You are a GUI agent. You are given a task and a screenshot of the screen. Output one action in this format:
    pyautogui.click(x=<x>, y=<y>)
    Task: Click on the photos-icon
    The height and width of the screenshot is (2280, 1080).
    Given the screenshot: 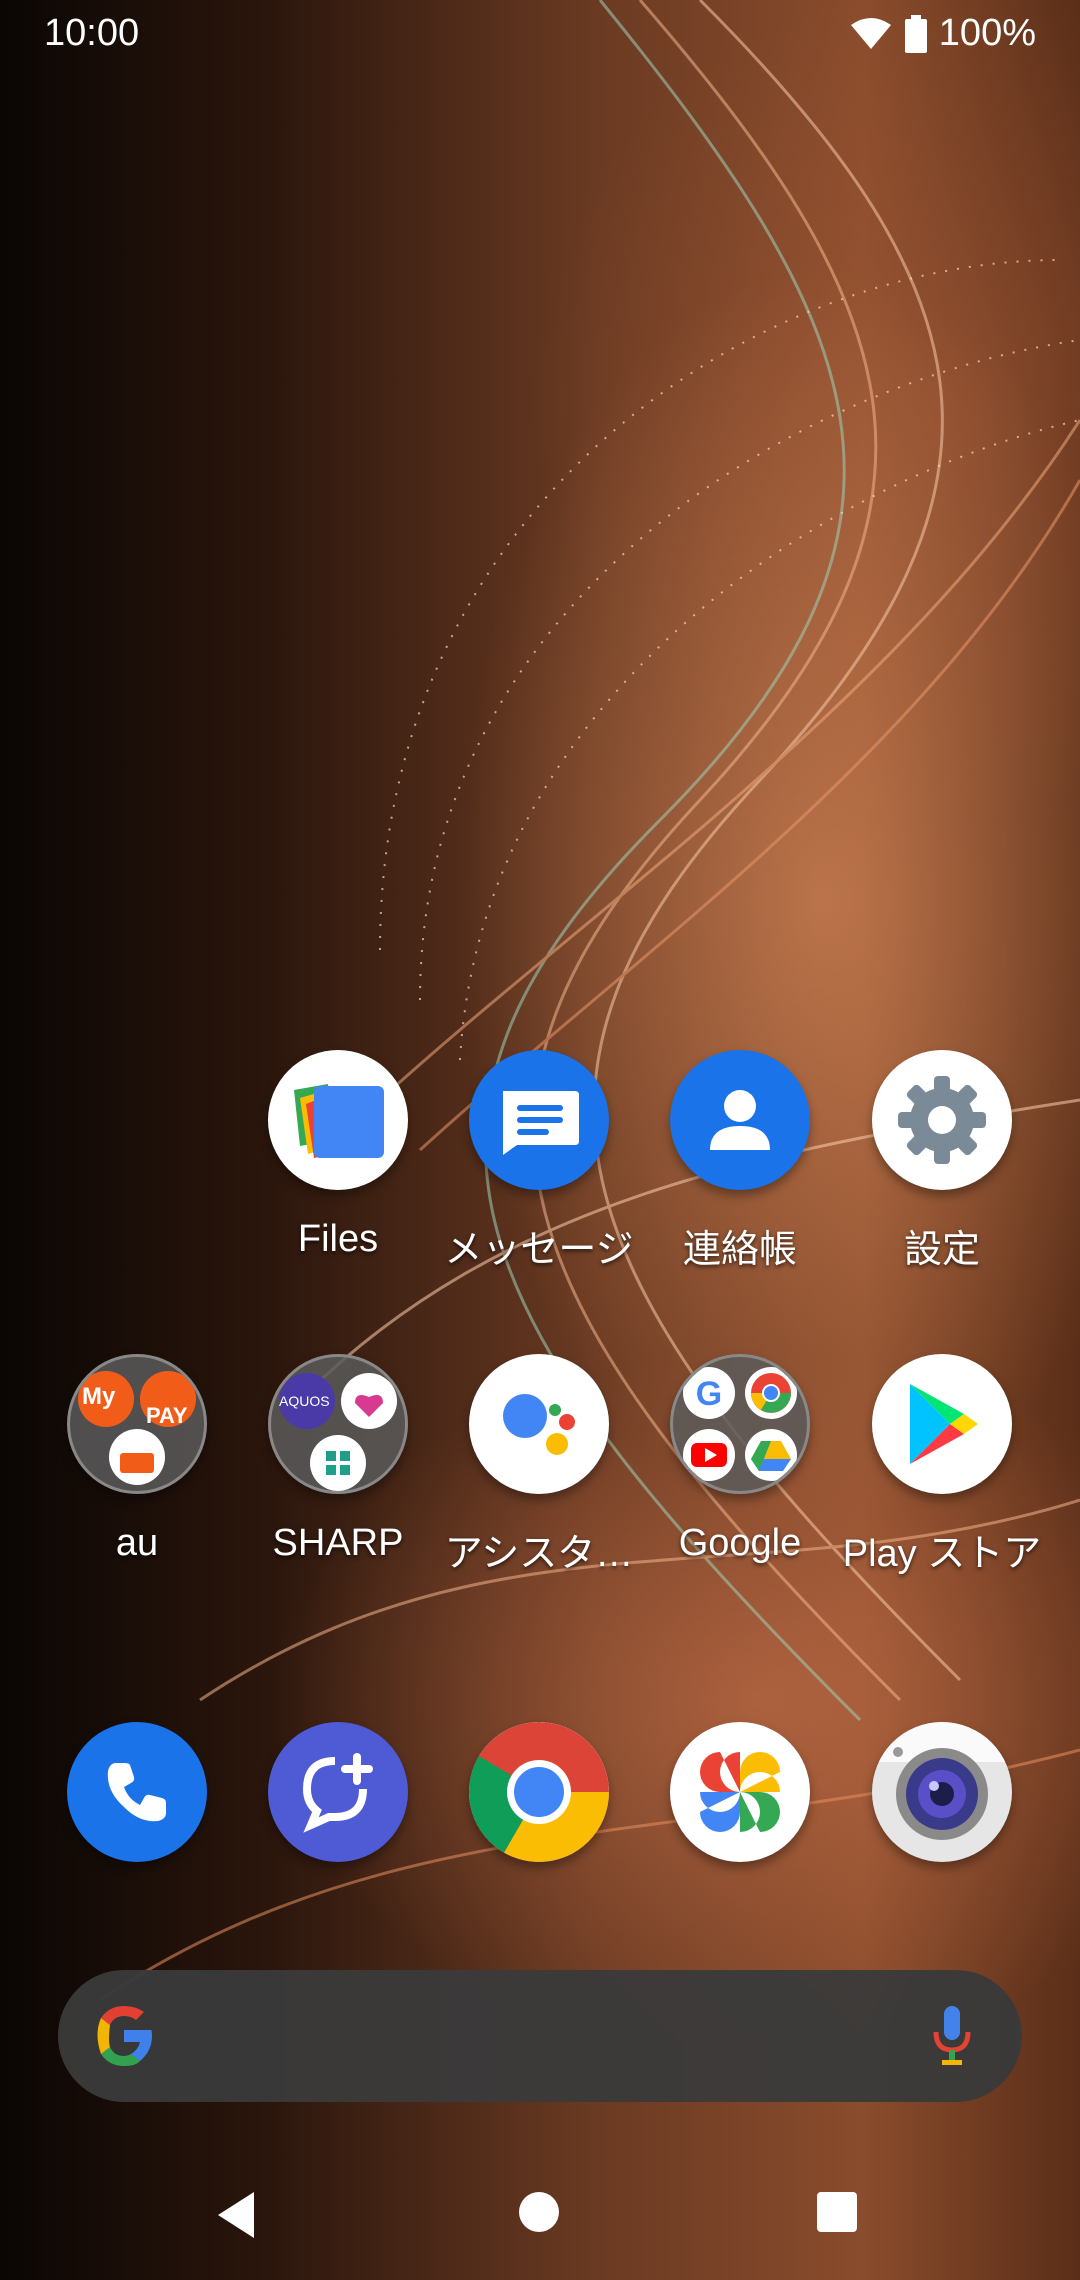 What is the action you would take?
    pyautogui.click(x=740, y=1792)
    